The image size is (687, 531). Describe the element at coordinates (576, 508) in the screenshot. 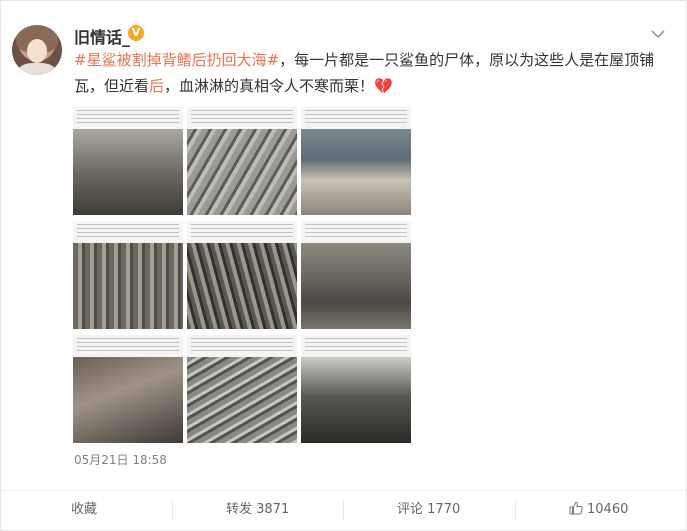

I see `thumbs-up-icon` at that location.